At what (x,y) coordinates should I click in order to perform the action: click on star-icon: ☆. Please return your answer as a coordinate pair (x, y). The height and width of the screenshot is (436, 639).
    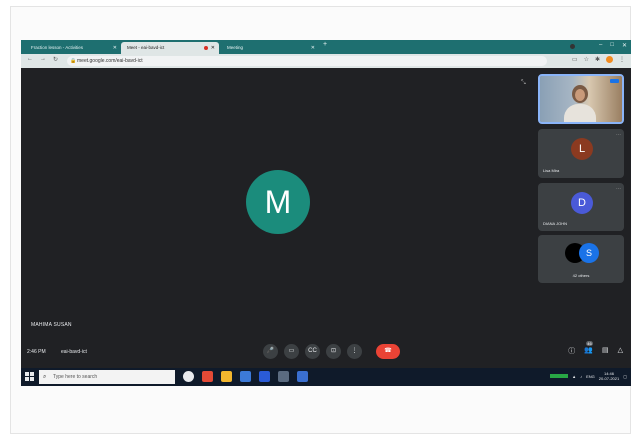
    Looking at the image, I should click on (586, 59).